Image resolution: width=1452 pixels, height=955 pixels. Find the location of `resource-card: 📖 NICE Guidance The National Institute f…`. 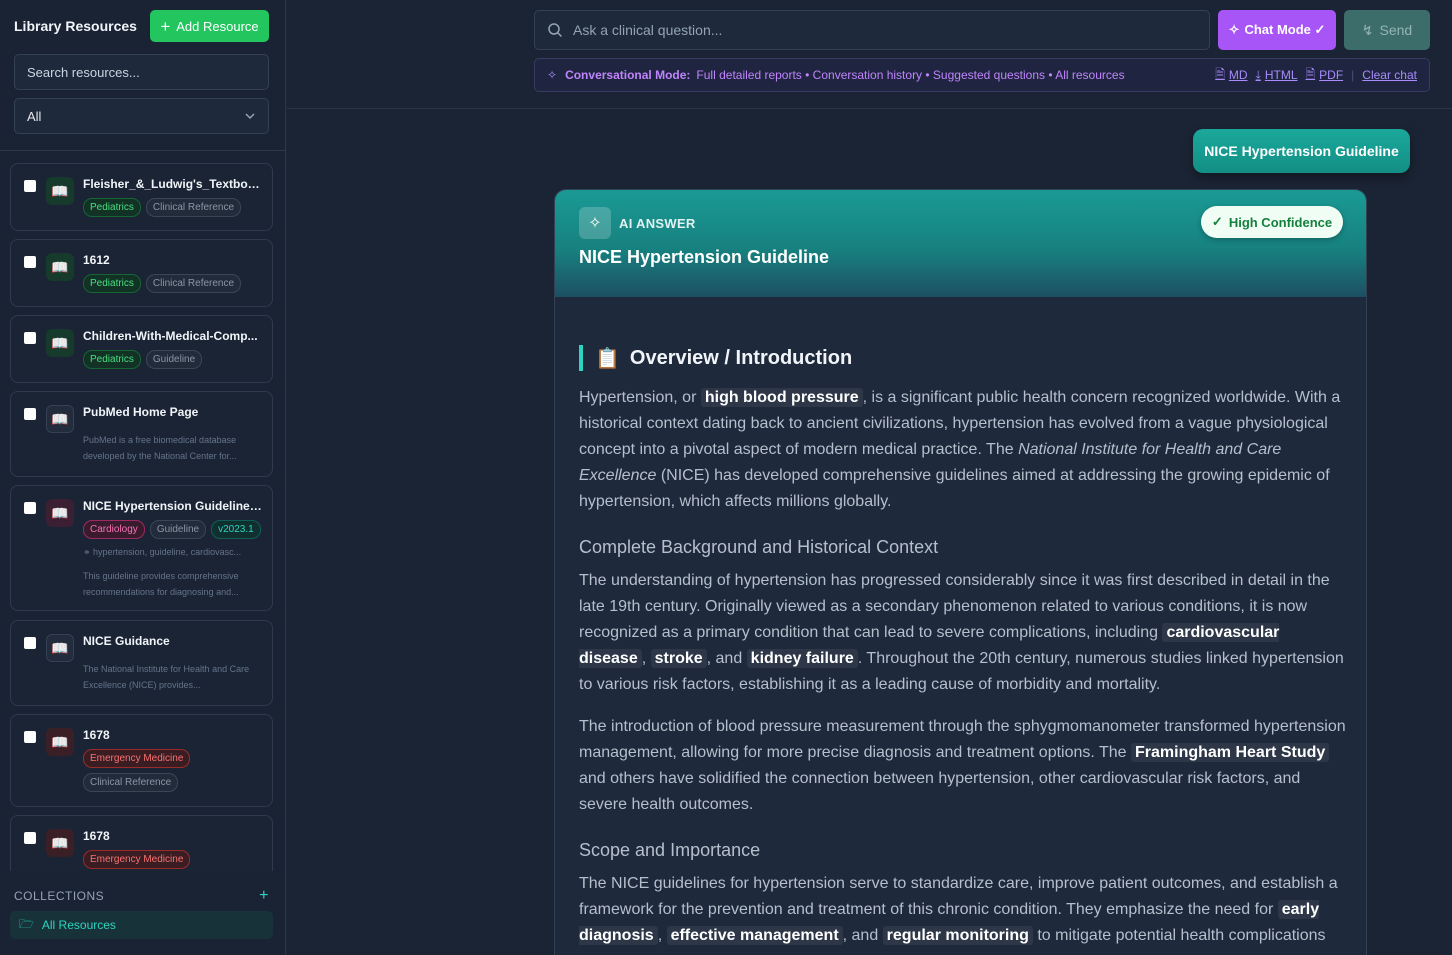

resource-card: 📖 NICE Guidance The National Institute f… is located at coordinates (141, 663).